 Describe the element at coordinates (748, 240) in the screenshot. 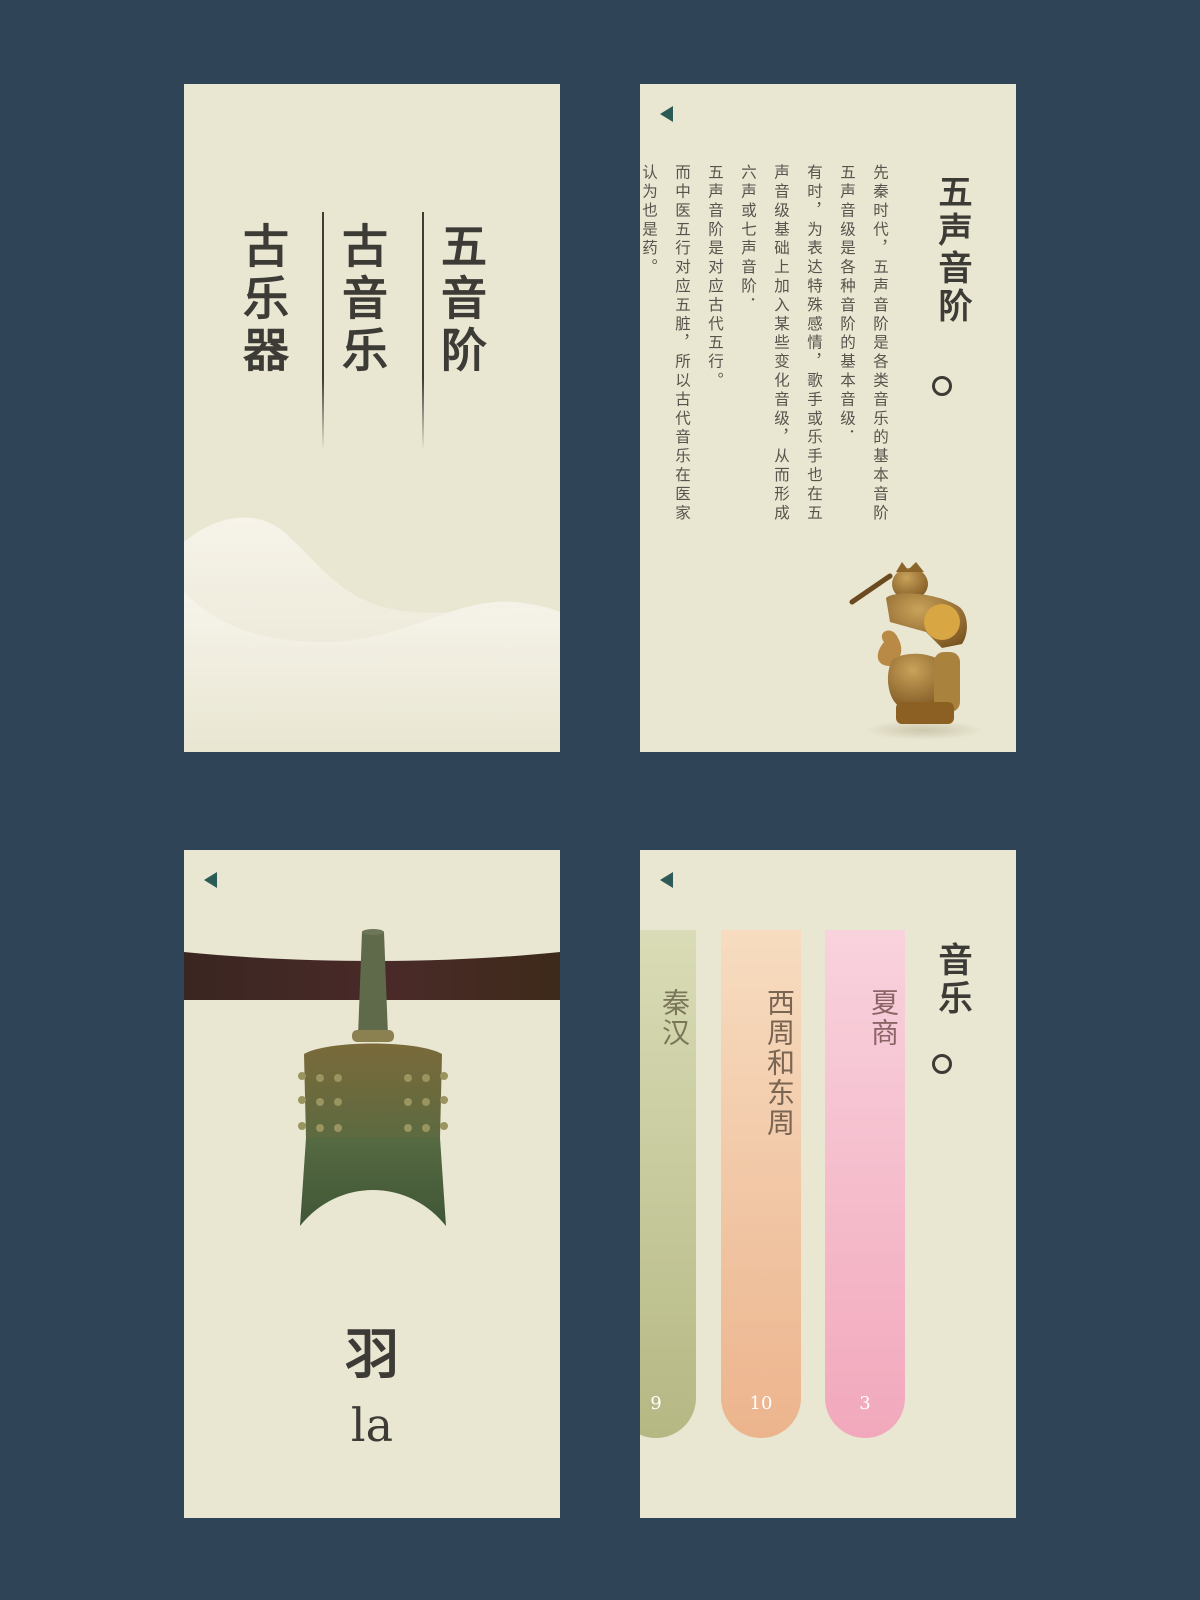

I see `paragraph-line: 六声或七声音阶．` at that location.